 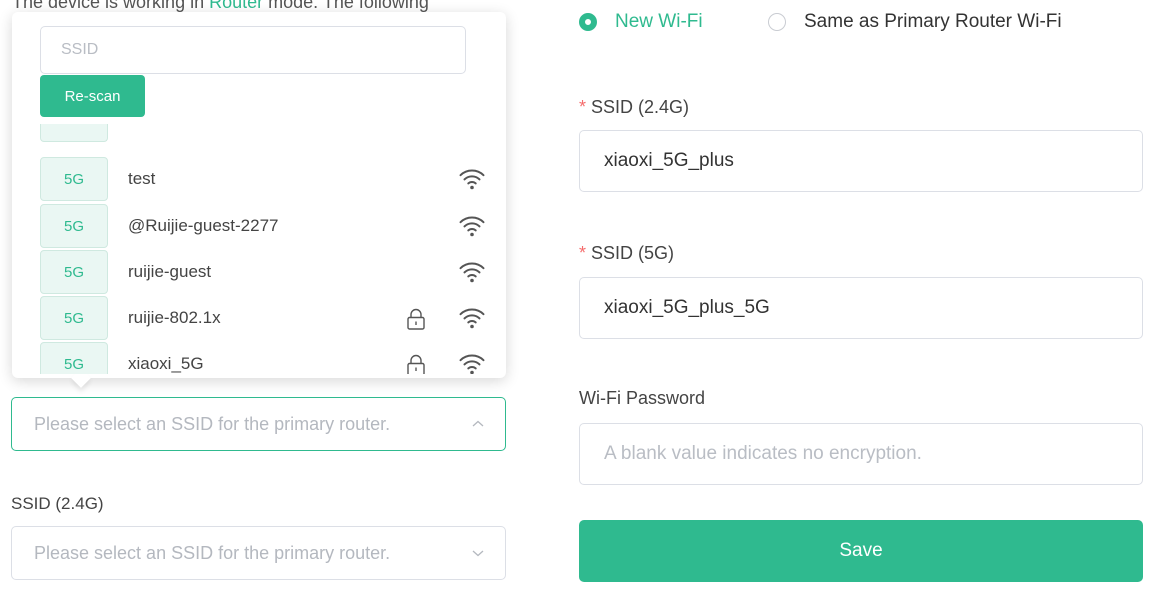 What do you see at coordinates (777, 22) in the screenshot?
I see `radio-unselected-indicator` at bounding box center [777, 22].